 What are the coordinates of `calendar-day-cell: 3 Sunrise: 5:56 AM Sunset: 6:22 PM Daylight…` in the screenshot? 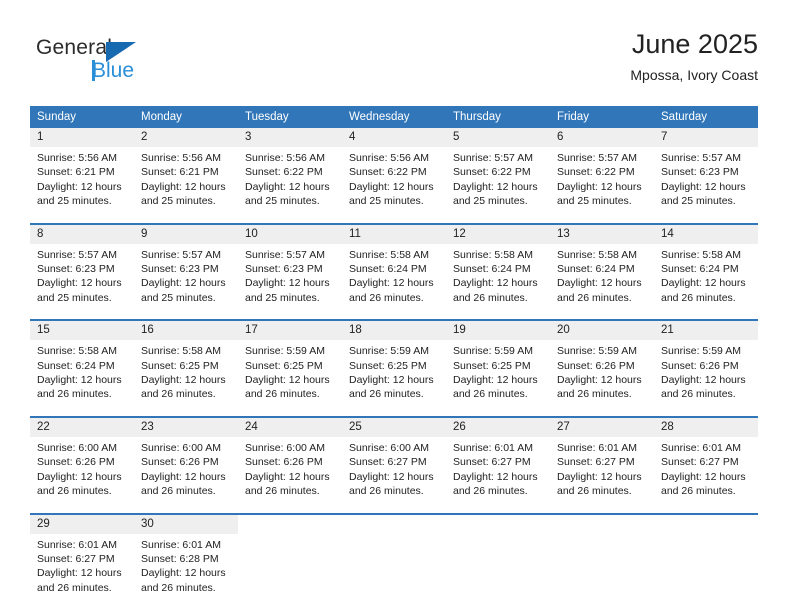 It's located at (290, 168).